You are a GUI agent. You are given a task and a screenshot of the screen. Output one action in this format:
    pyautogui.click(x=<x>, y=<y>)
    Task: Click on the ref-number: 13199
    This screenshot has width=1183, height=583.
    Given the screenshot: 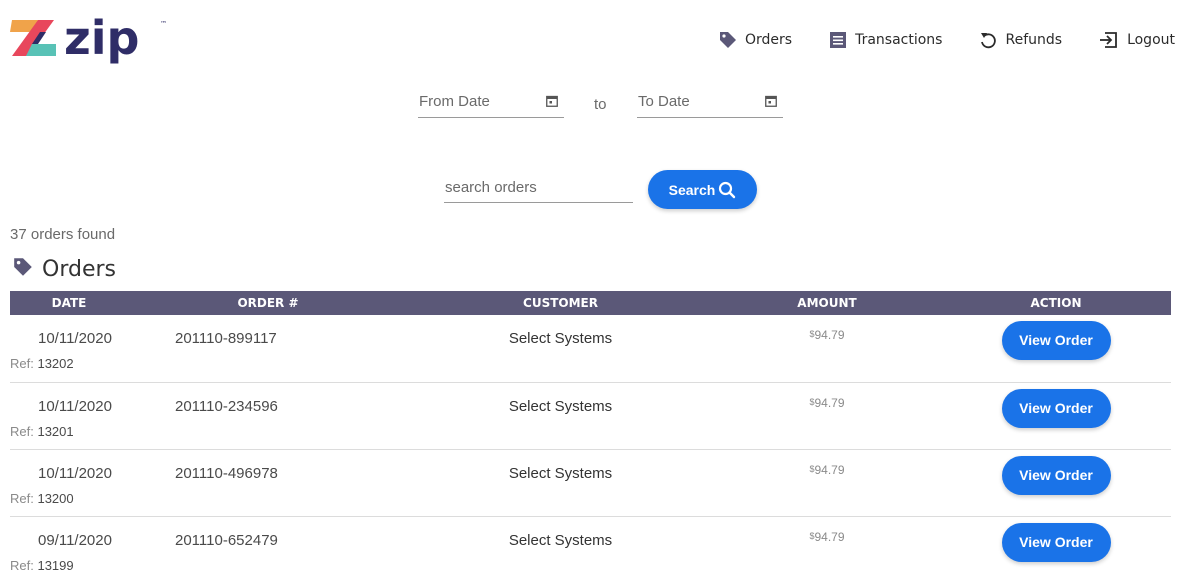 What is the action you would take?
    pyautogui.click(x=55, y=565)
    